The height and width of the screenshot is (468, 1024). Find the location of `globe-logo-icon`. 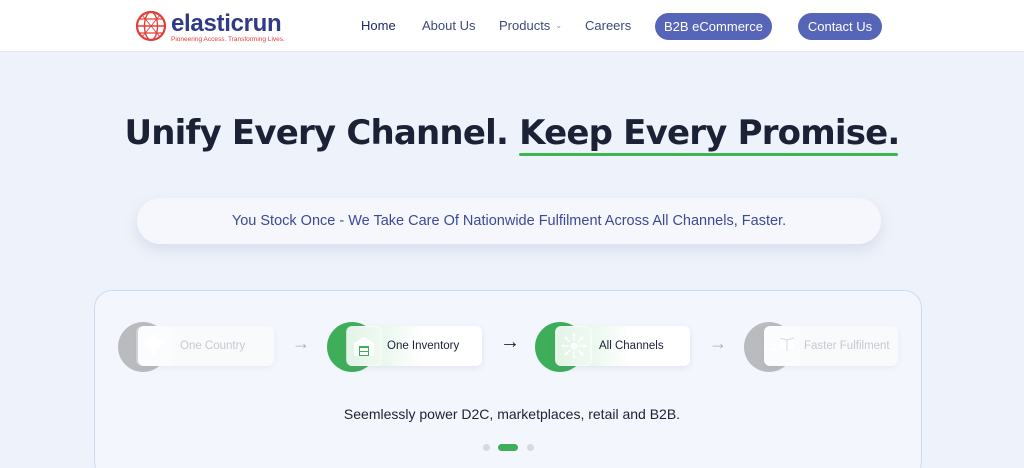

globe-logo-icon is located at coordinates (151, 26).